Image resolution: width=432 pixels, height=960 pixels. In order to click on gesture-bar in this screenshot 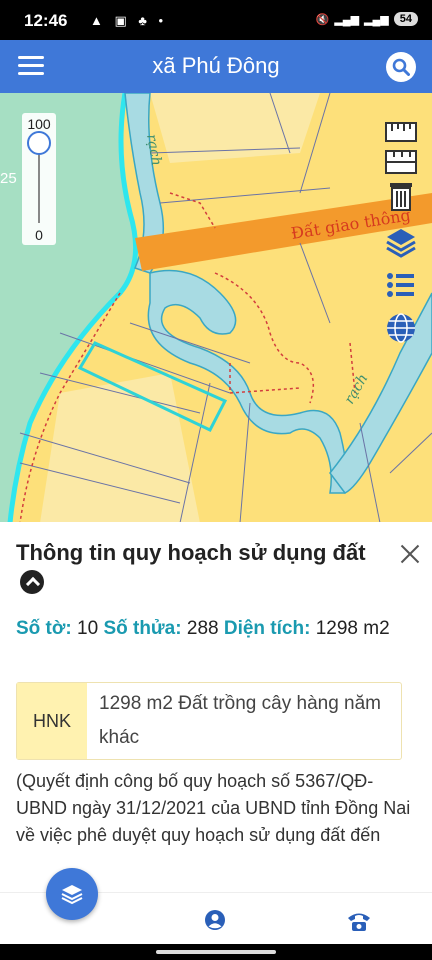, I will do `click(216, 952)`.